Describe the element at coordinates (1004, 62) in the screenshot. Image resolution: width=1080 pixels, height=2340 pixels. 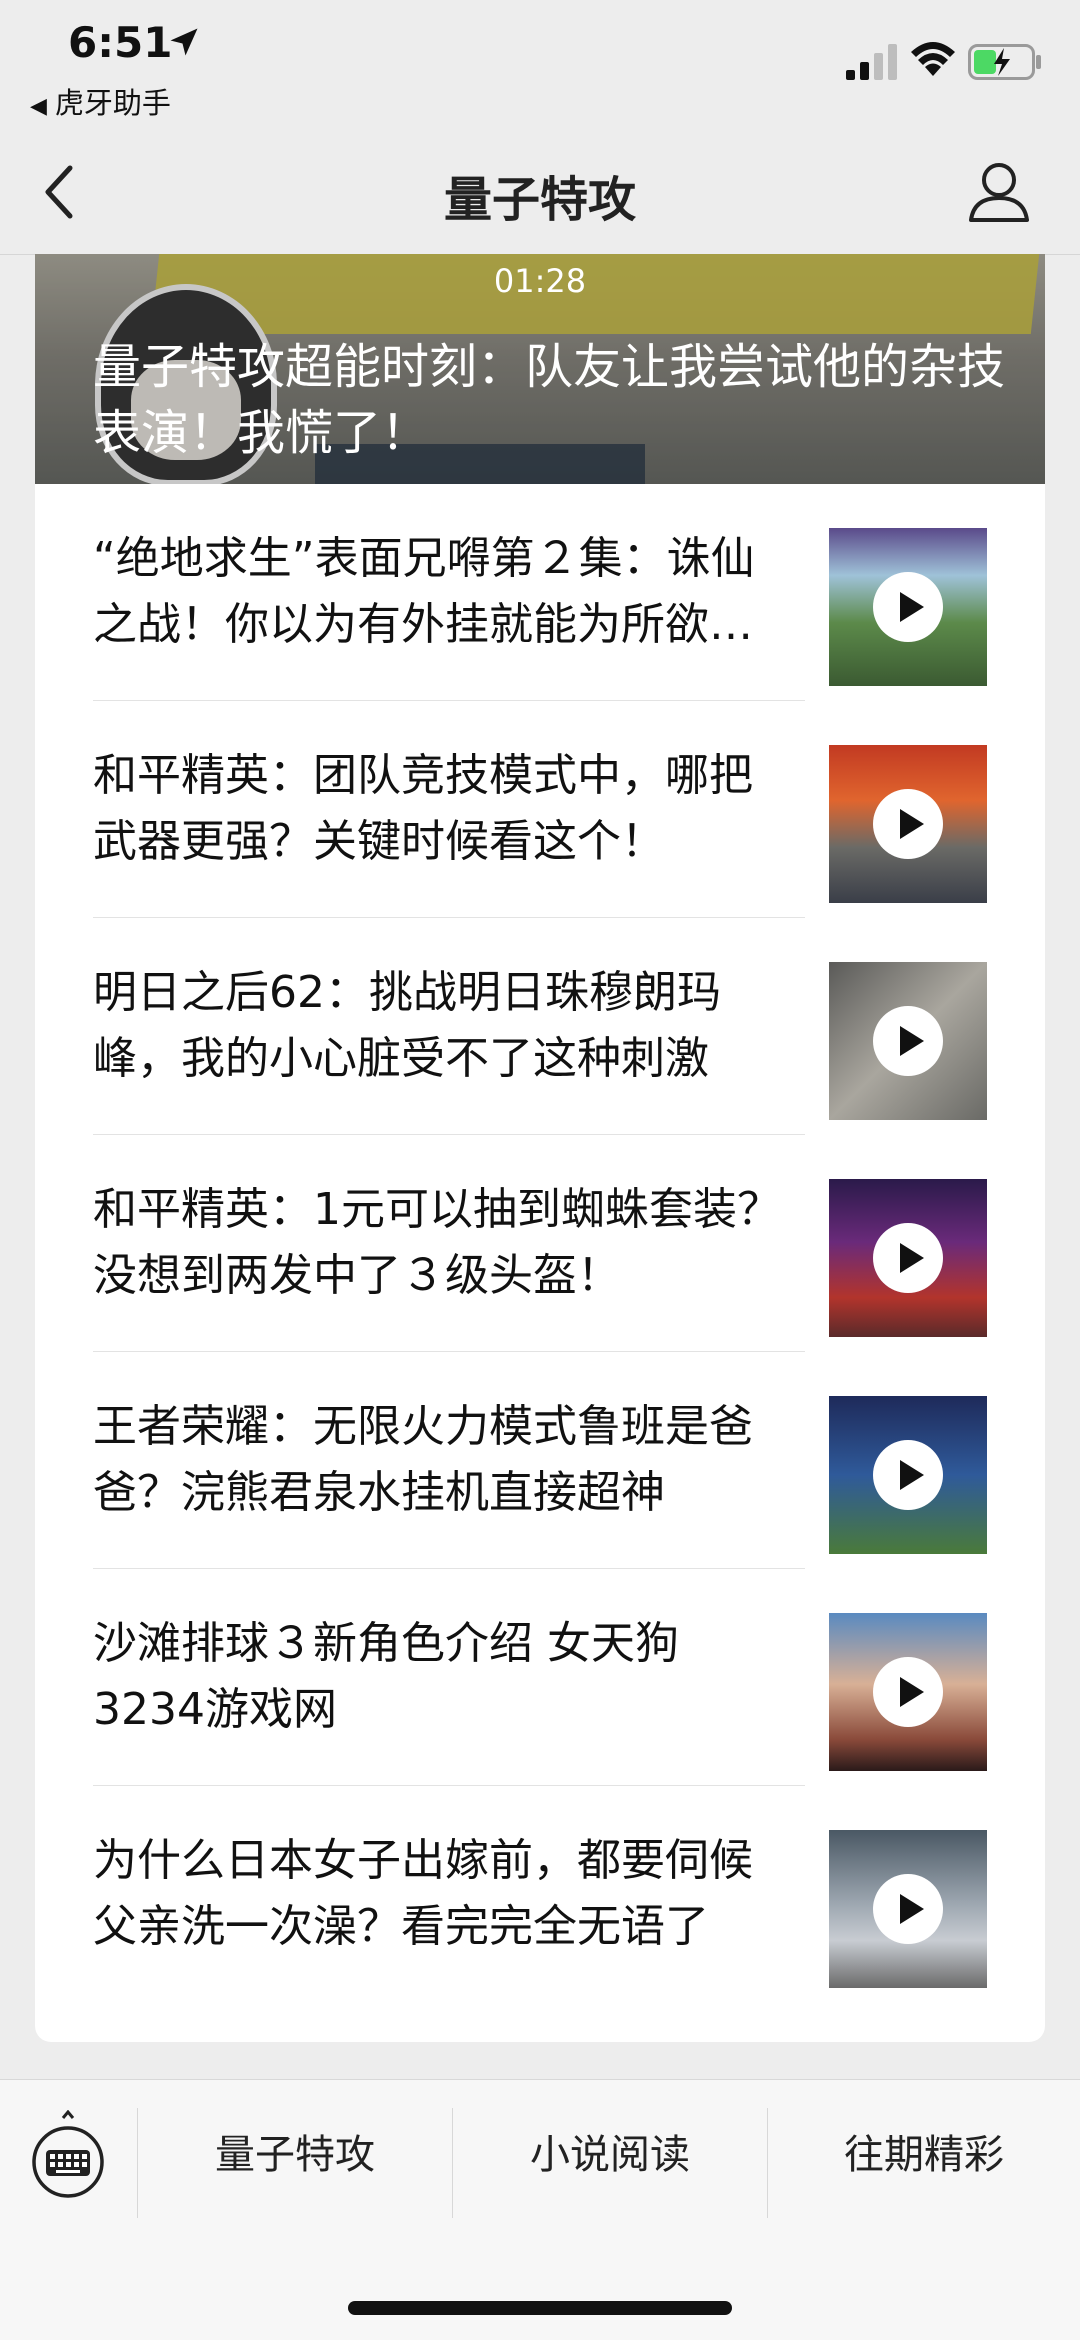
I see `battery-charging-icon` at that location.